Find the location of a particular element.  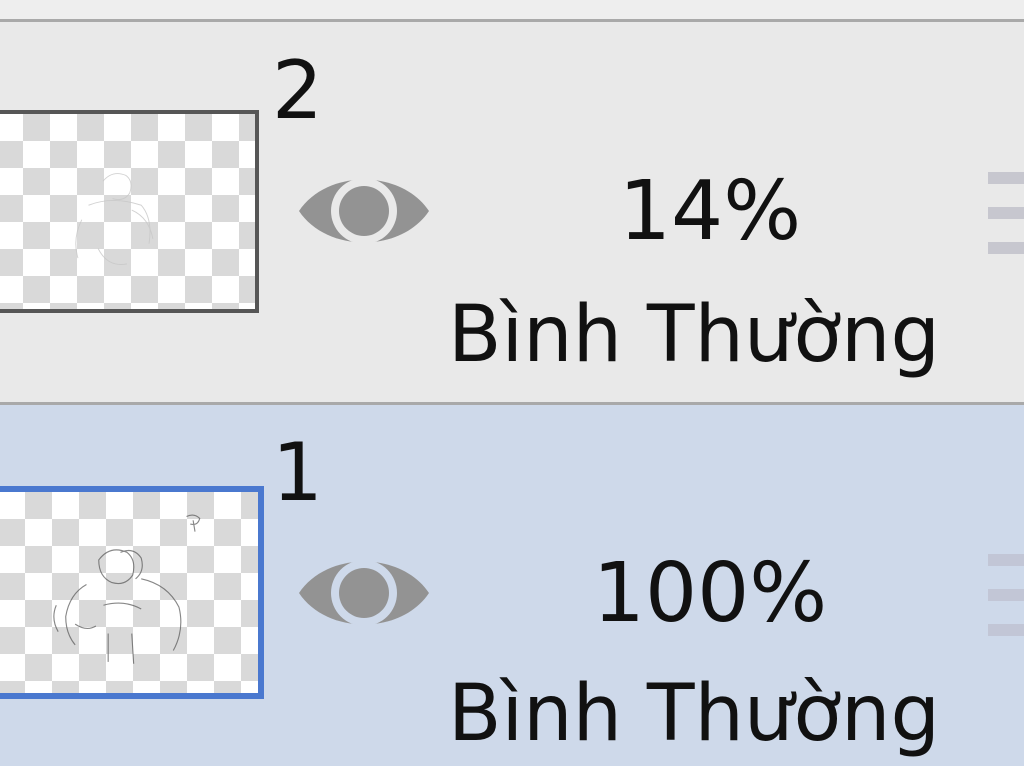

opacity-value: 100% is located at coordinates (710, 594).